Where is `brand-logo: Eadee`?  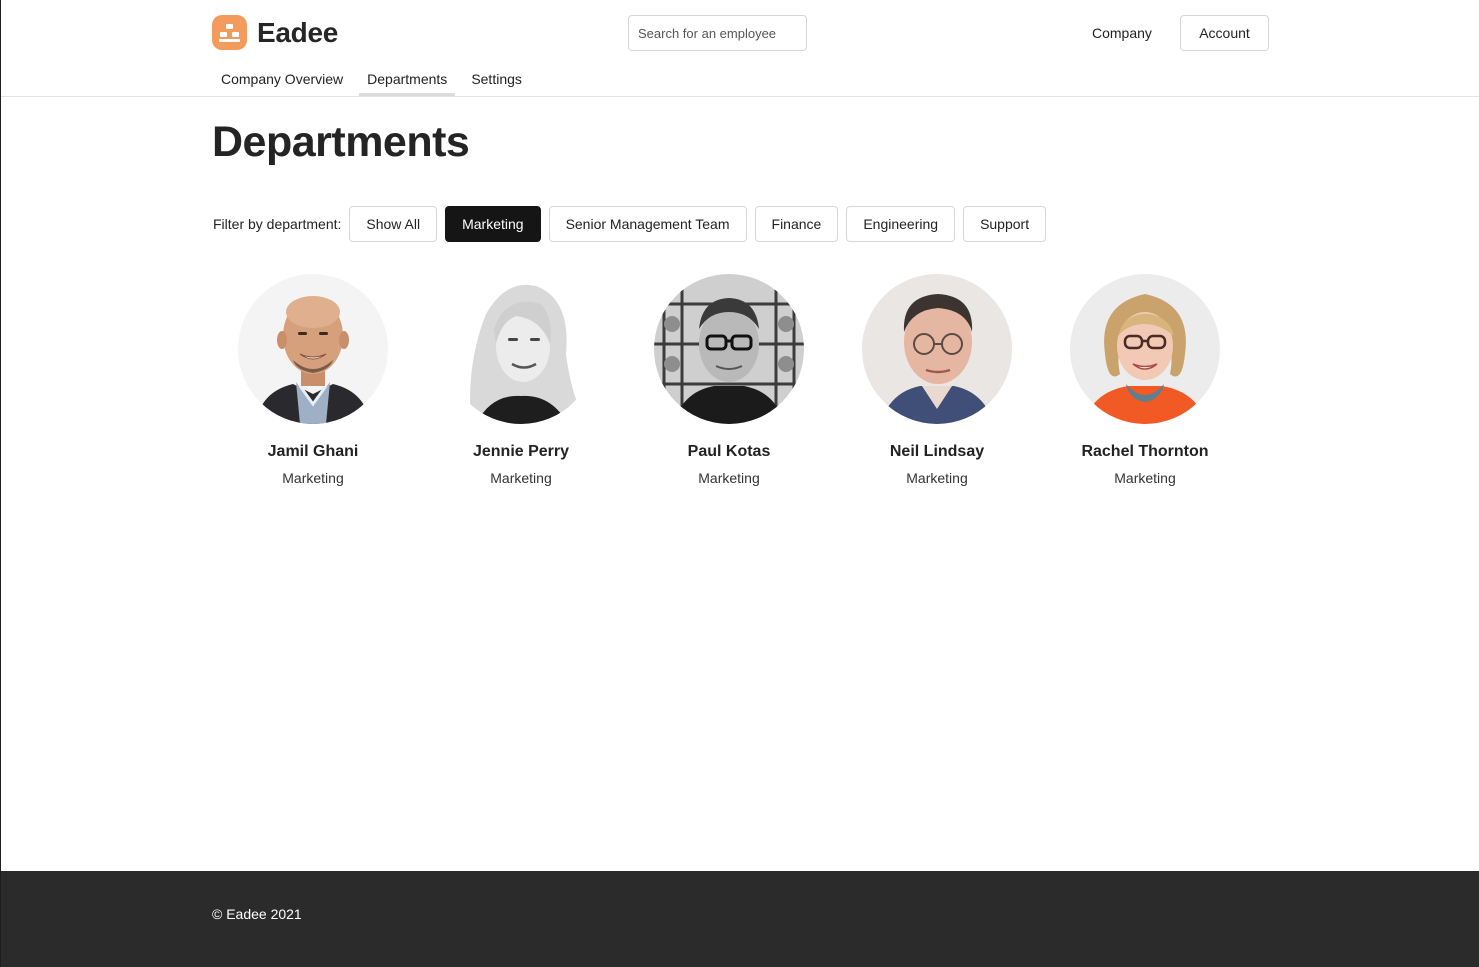 brand-logo: Eadee is located at coordinates (275, 32).